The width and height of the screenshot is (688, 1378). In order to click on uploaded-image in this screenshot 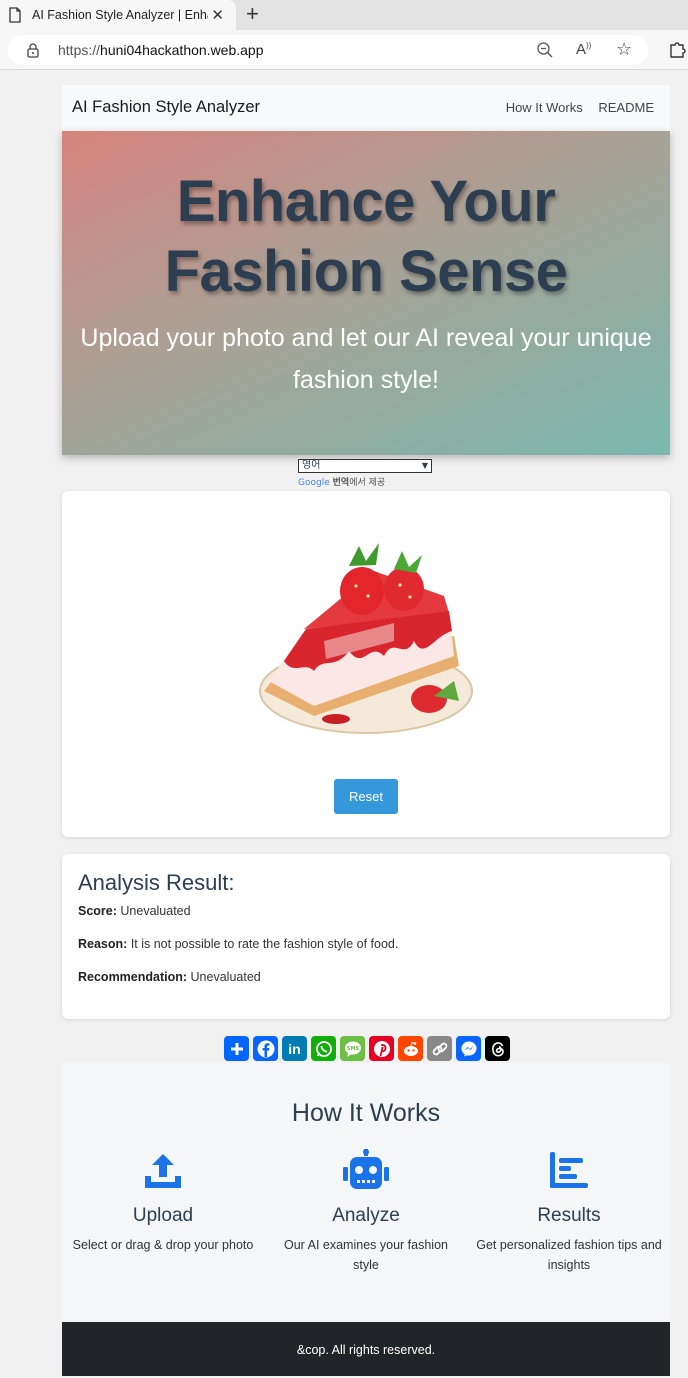, I will do `click(366, 638)`.